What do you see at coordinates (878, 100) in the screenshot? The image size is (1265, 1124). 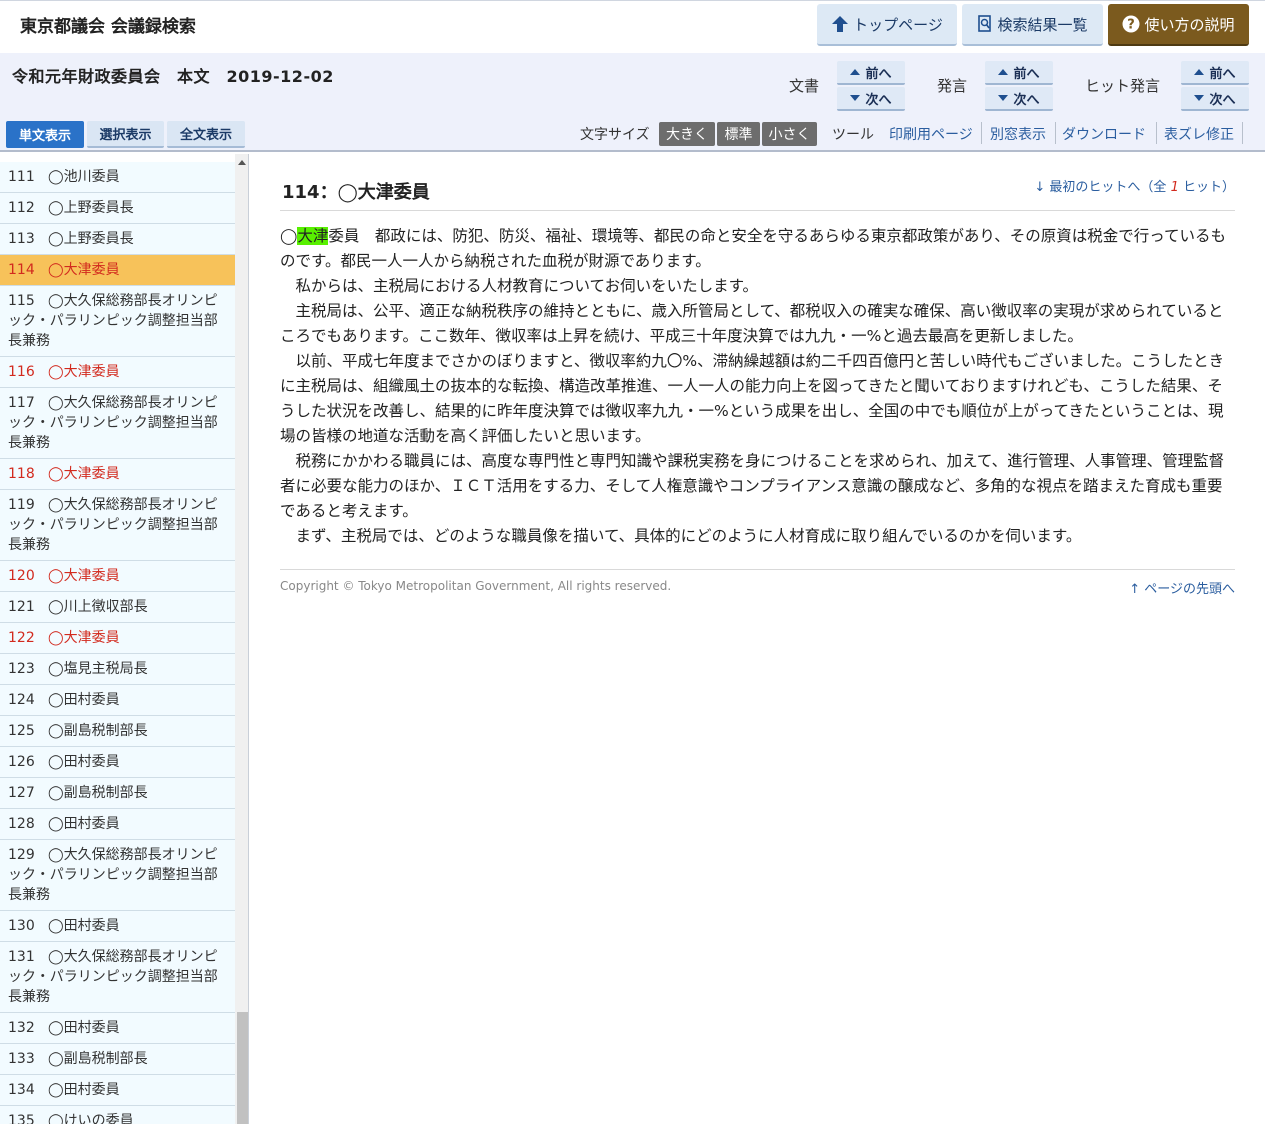 I see `next-label: 次へ` at bounding box center [878, 100].